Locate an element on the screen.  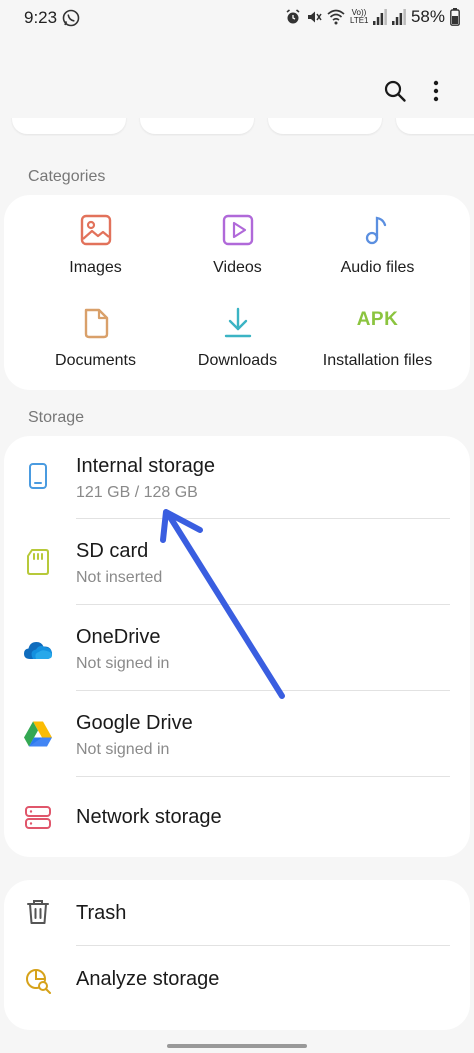
category-label: Documents is located at coordinates (95, 360).